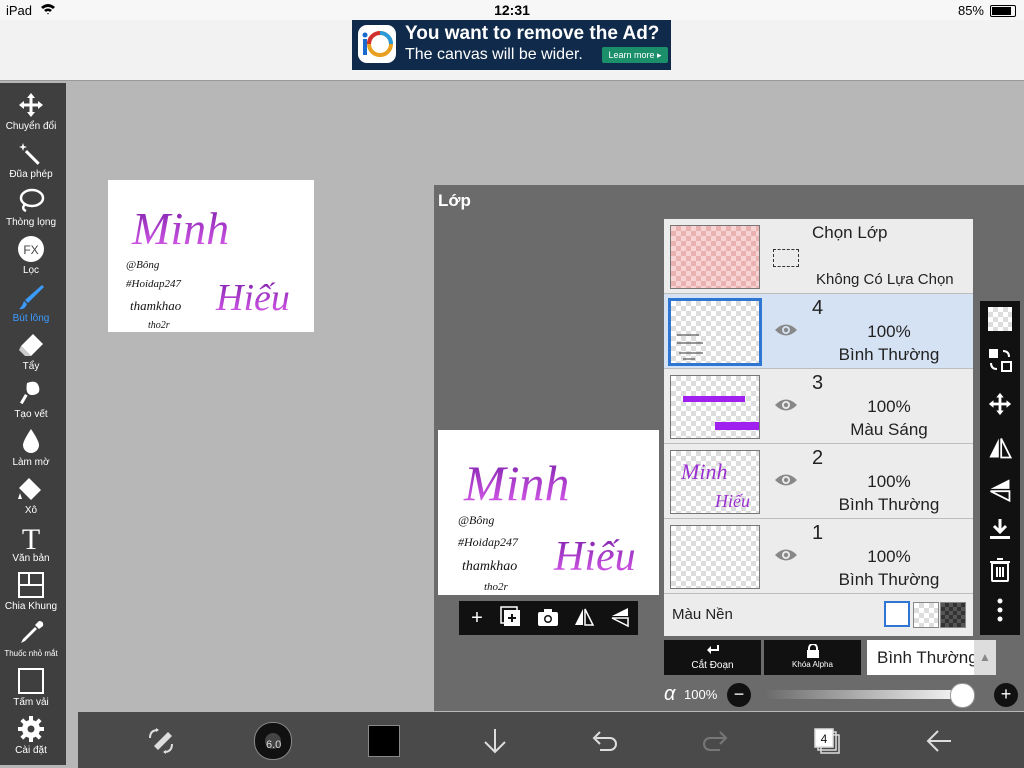 The image size is (1024, 768). I want to click on selection-thumbnail, so click(715, 257).